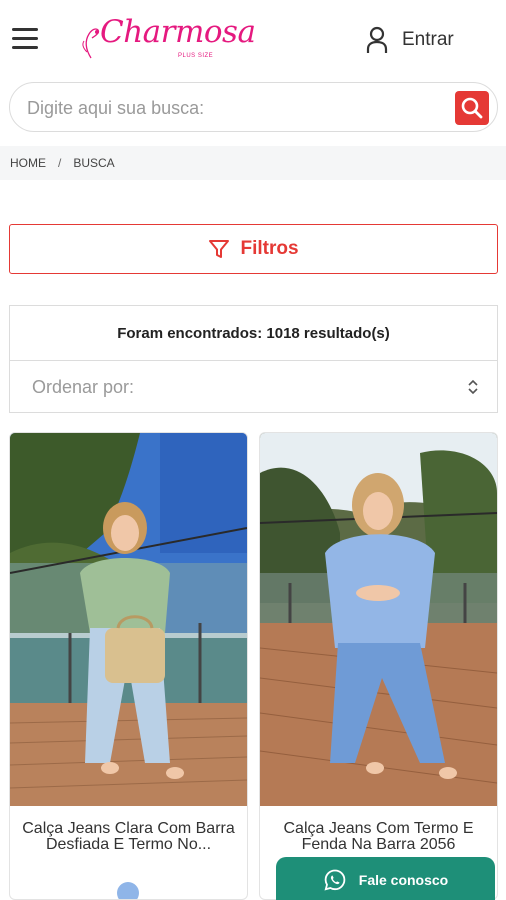  Describe the element at coordinates (94, 163) in the screenshot. I see `breadcrumb-current: BUSCA` at that location.